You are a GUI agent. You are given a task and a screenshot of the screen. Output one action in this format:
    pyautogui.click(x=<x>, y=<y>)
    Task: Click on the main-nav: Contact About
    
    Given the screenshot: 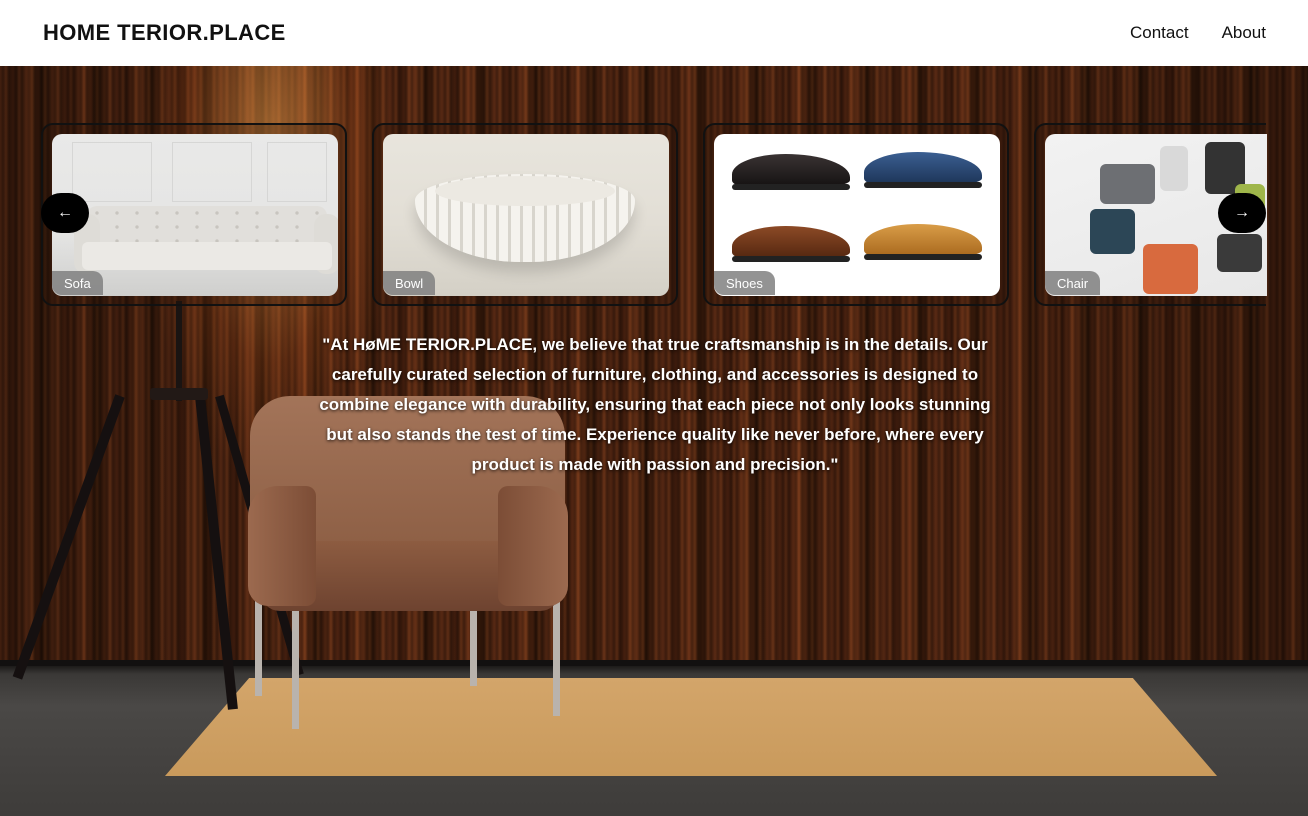 What is the action you would take?
    pyautogui.click(x=1198, y=33)
    